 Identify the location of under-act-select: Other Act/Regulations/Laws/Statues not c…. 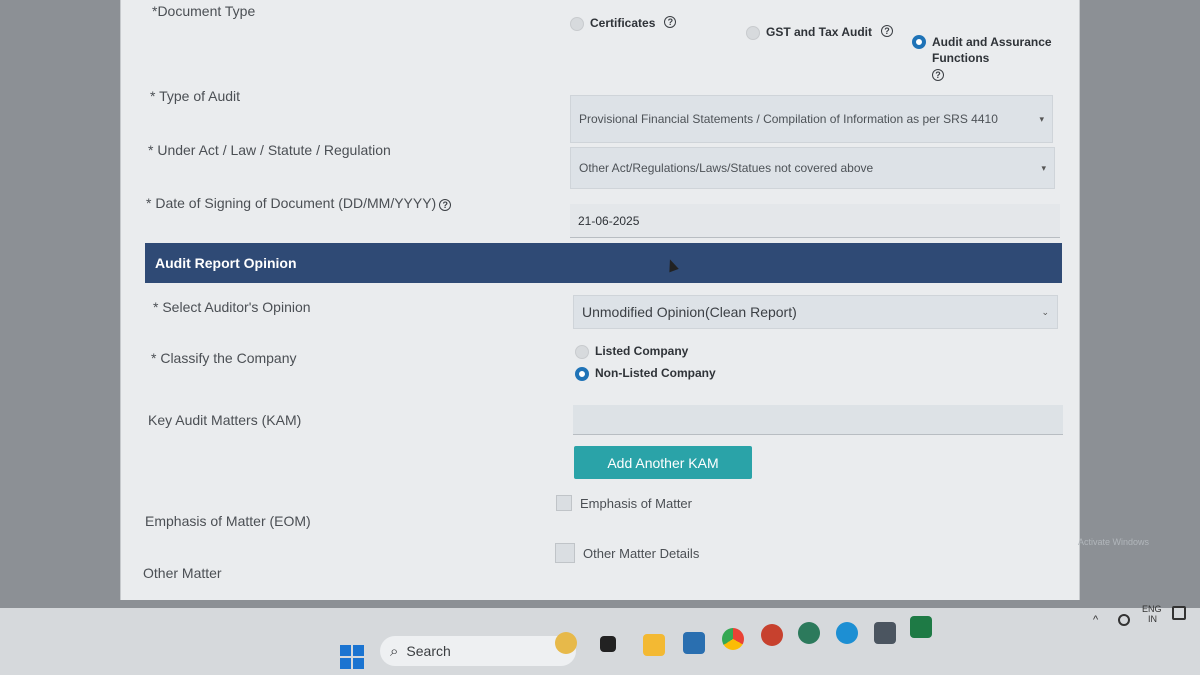
(812, 168).